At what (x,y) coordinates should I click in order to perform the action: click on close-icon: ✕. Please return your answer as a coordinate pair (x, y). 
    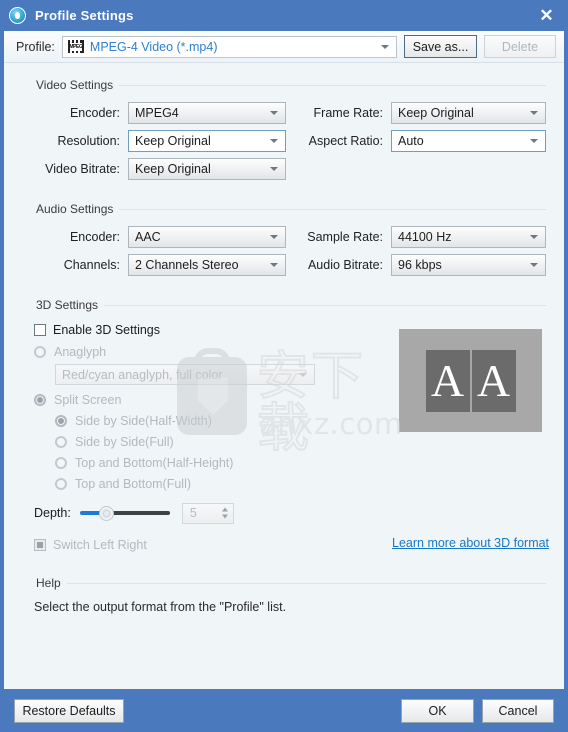
    Looking at the image, I should click on (546, 15).